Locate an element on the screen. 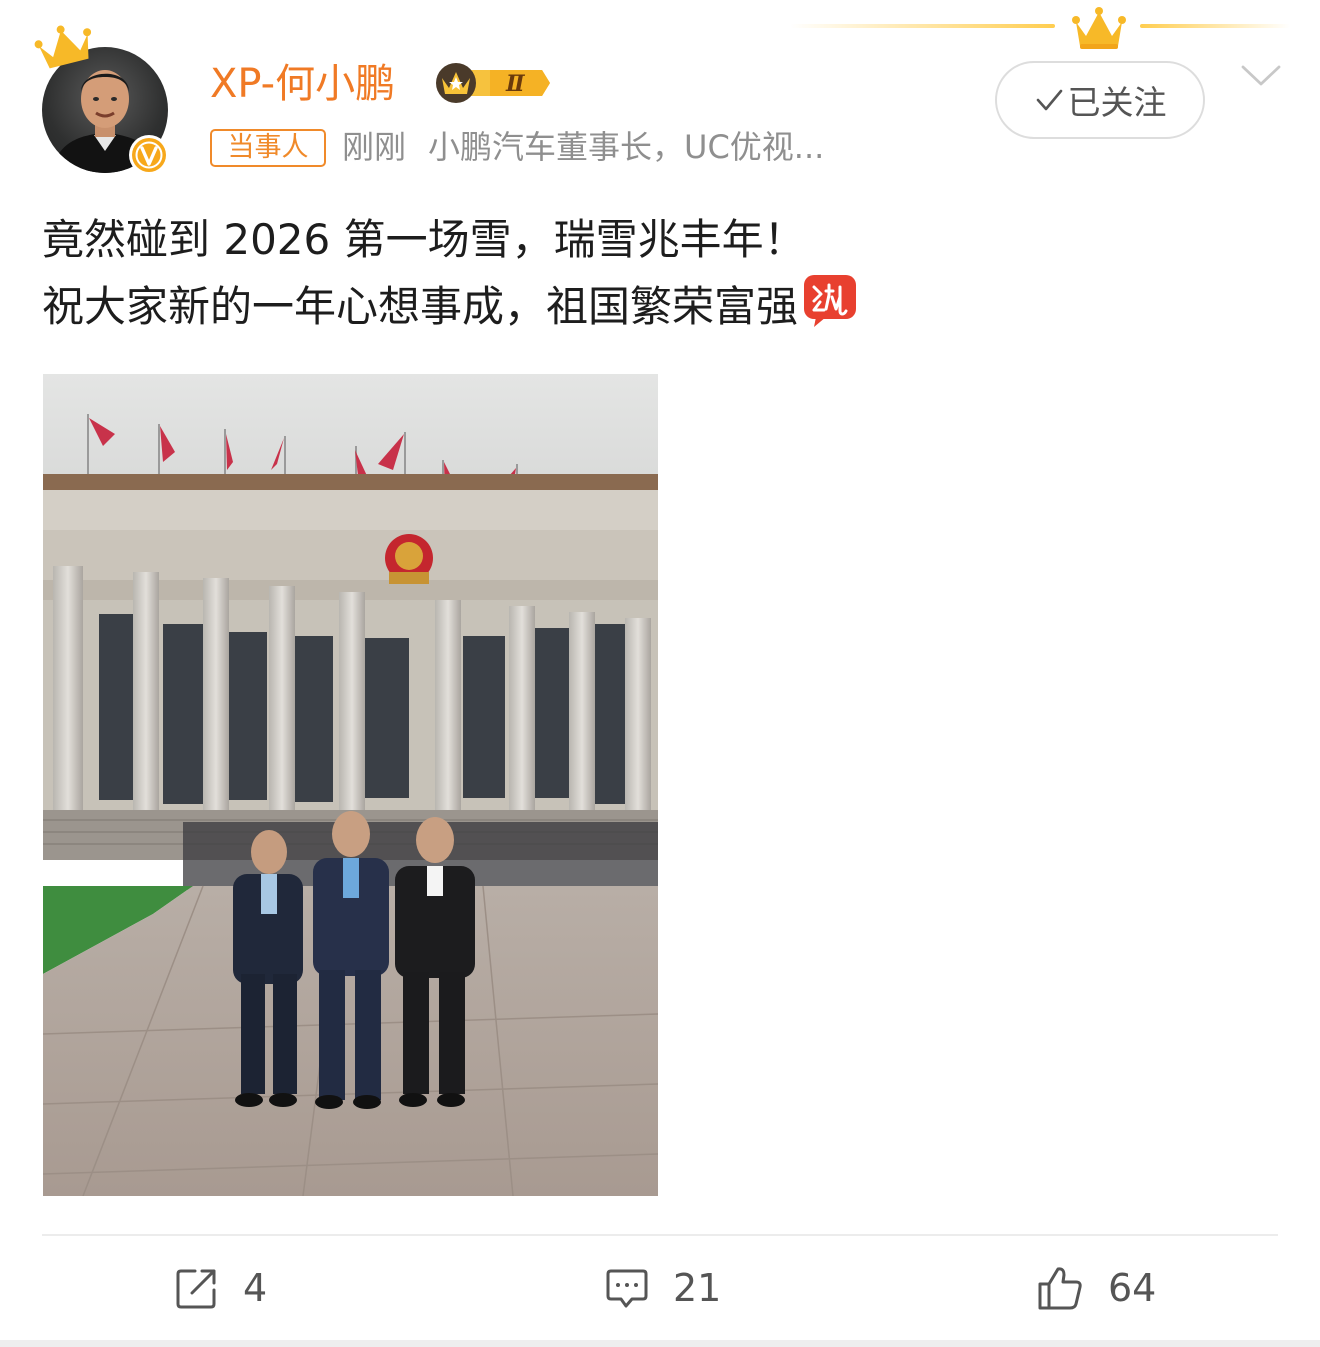 The height and width of the screenshot is (1347, 1320). post-text-line-2: 祝大家新的一年心想事成，祖国繁荣富强 is located at coordinates (662, 306).